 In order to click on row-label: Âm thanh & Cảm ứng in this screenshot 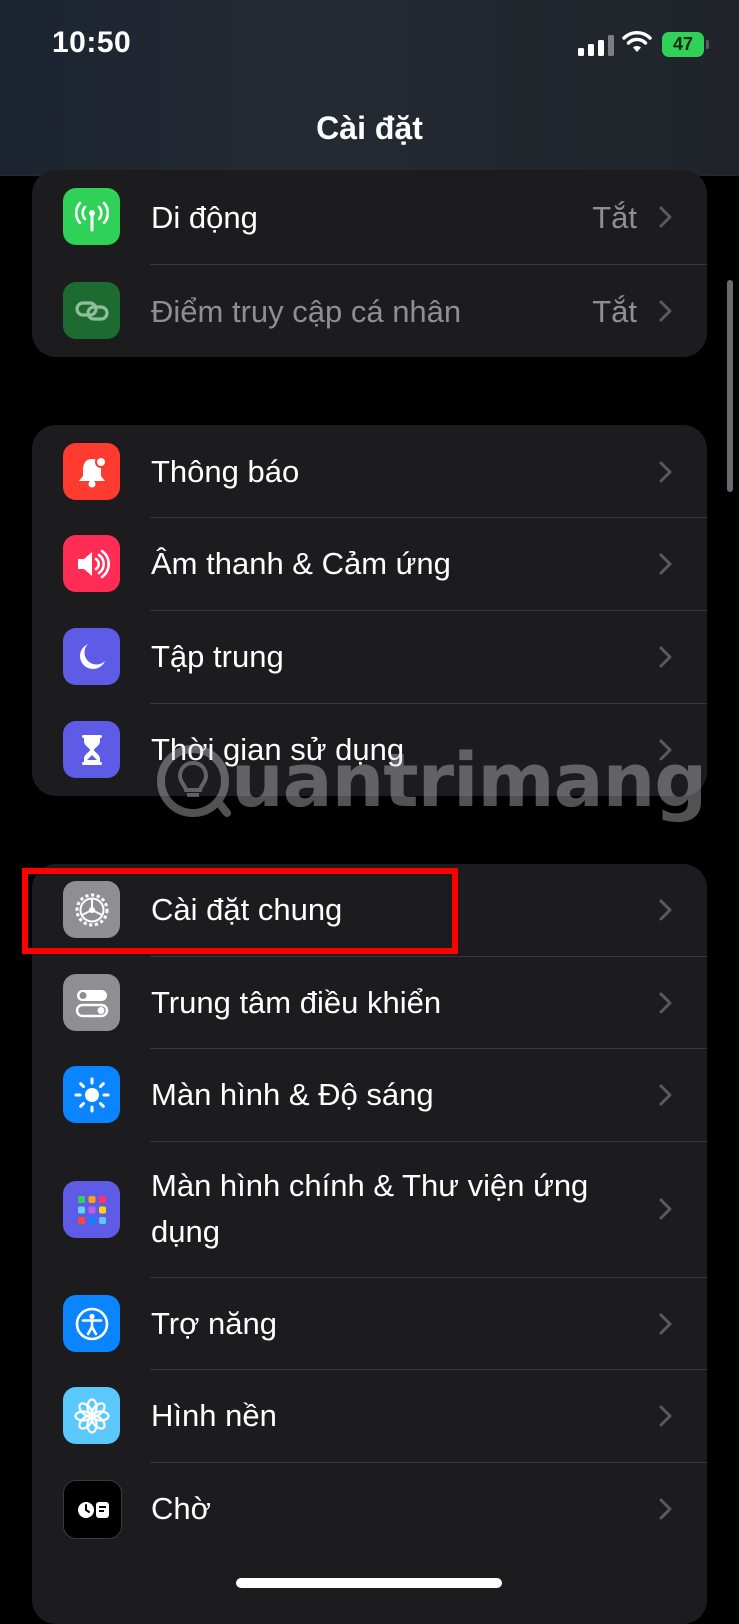, I will do `click(301, 563)`.